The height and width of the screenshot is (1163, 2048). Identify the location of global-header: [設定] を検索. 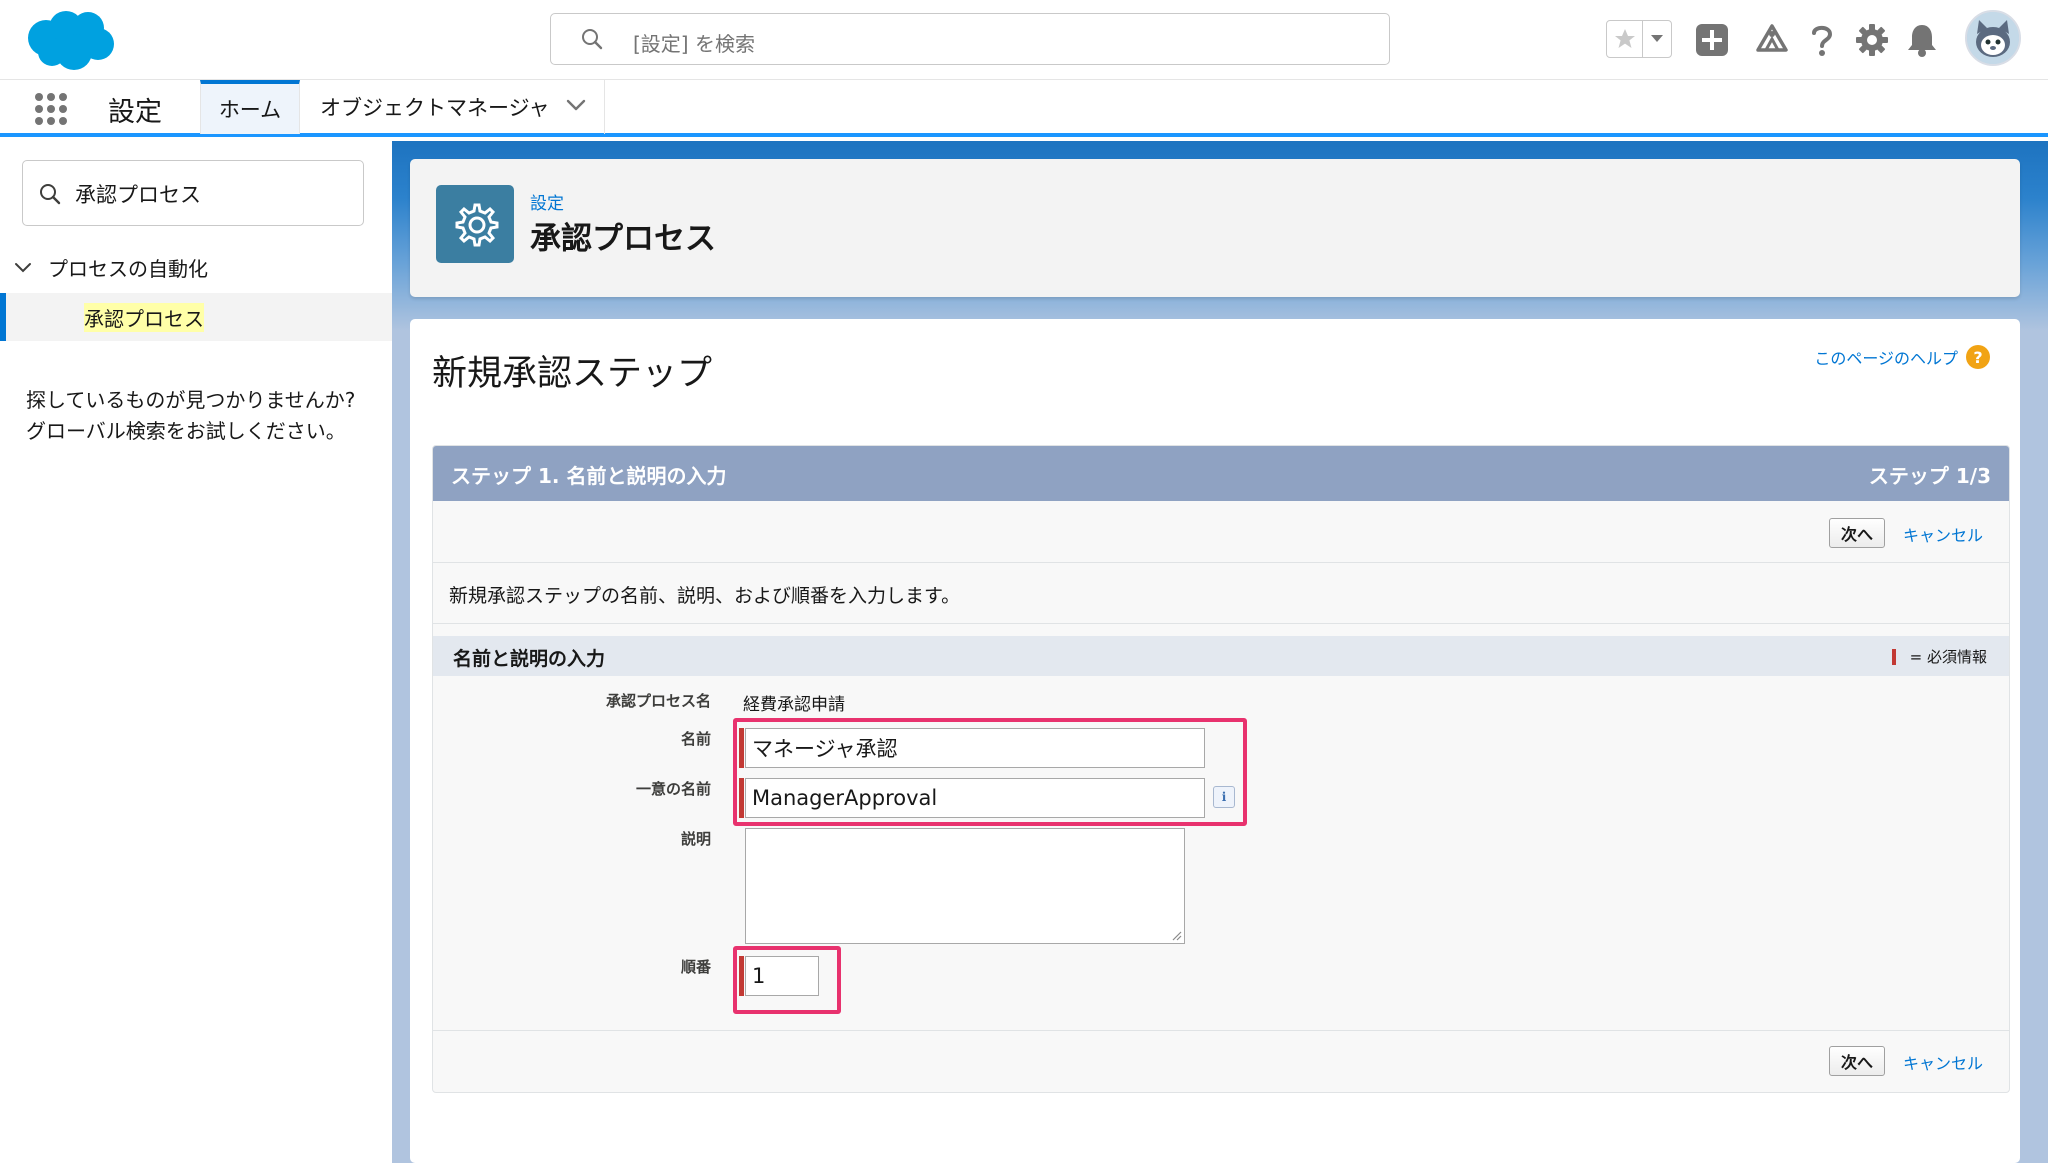
(1024, 39).